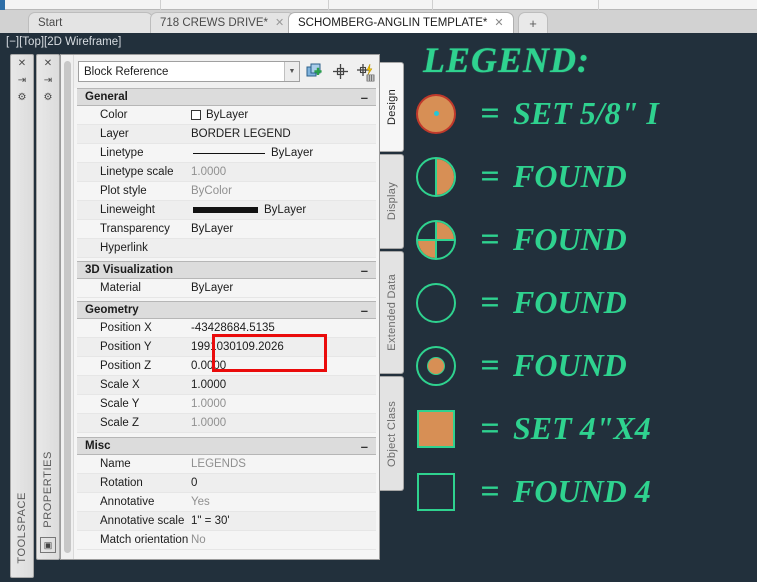 This screenshot has width=757, height=582. I want to click on section-header-general: General –, so click(226, 97).